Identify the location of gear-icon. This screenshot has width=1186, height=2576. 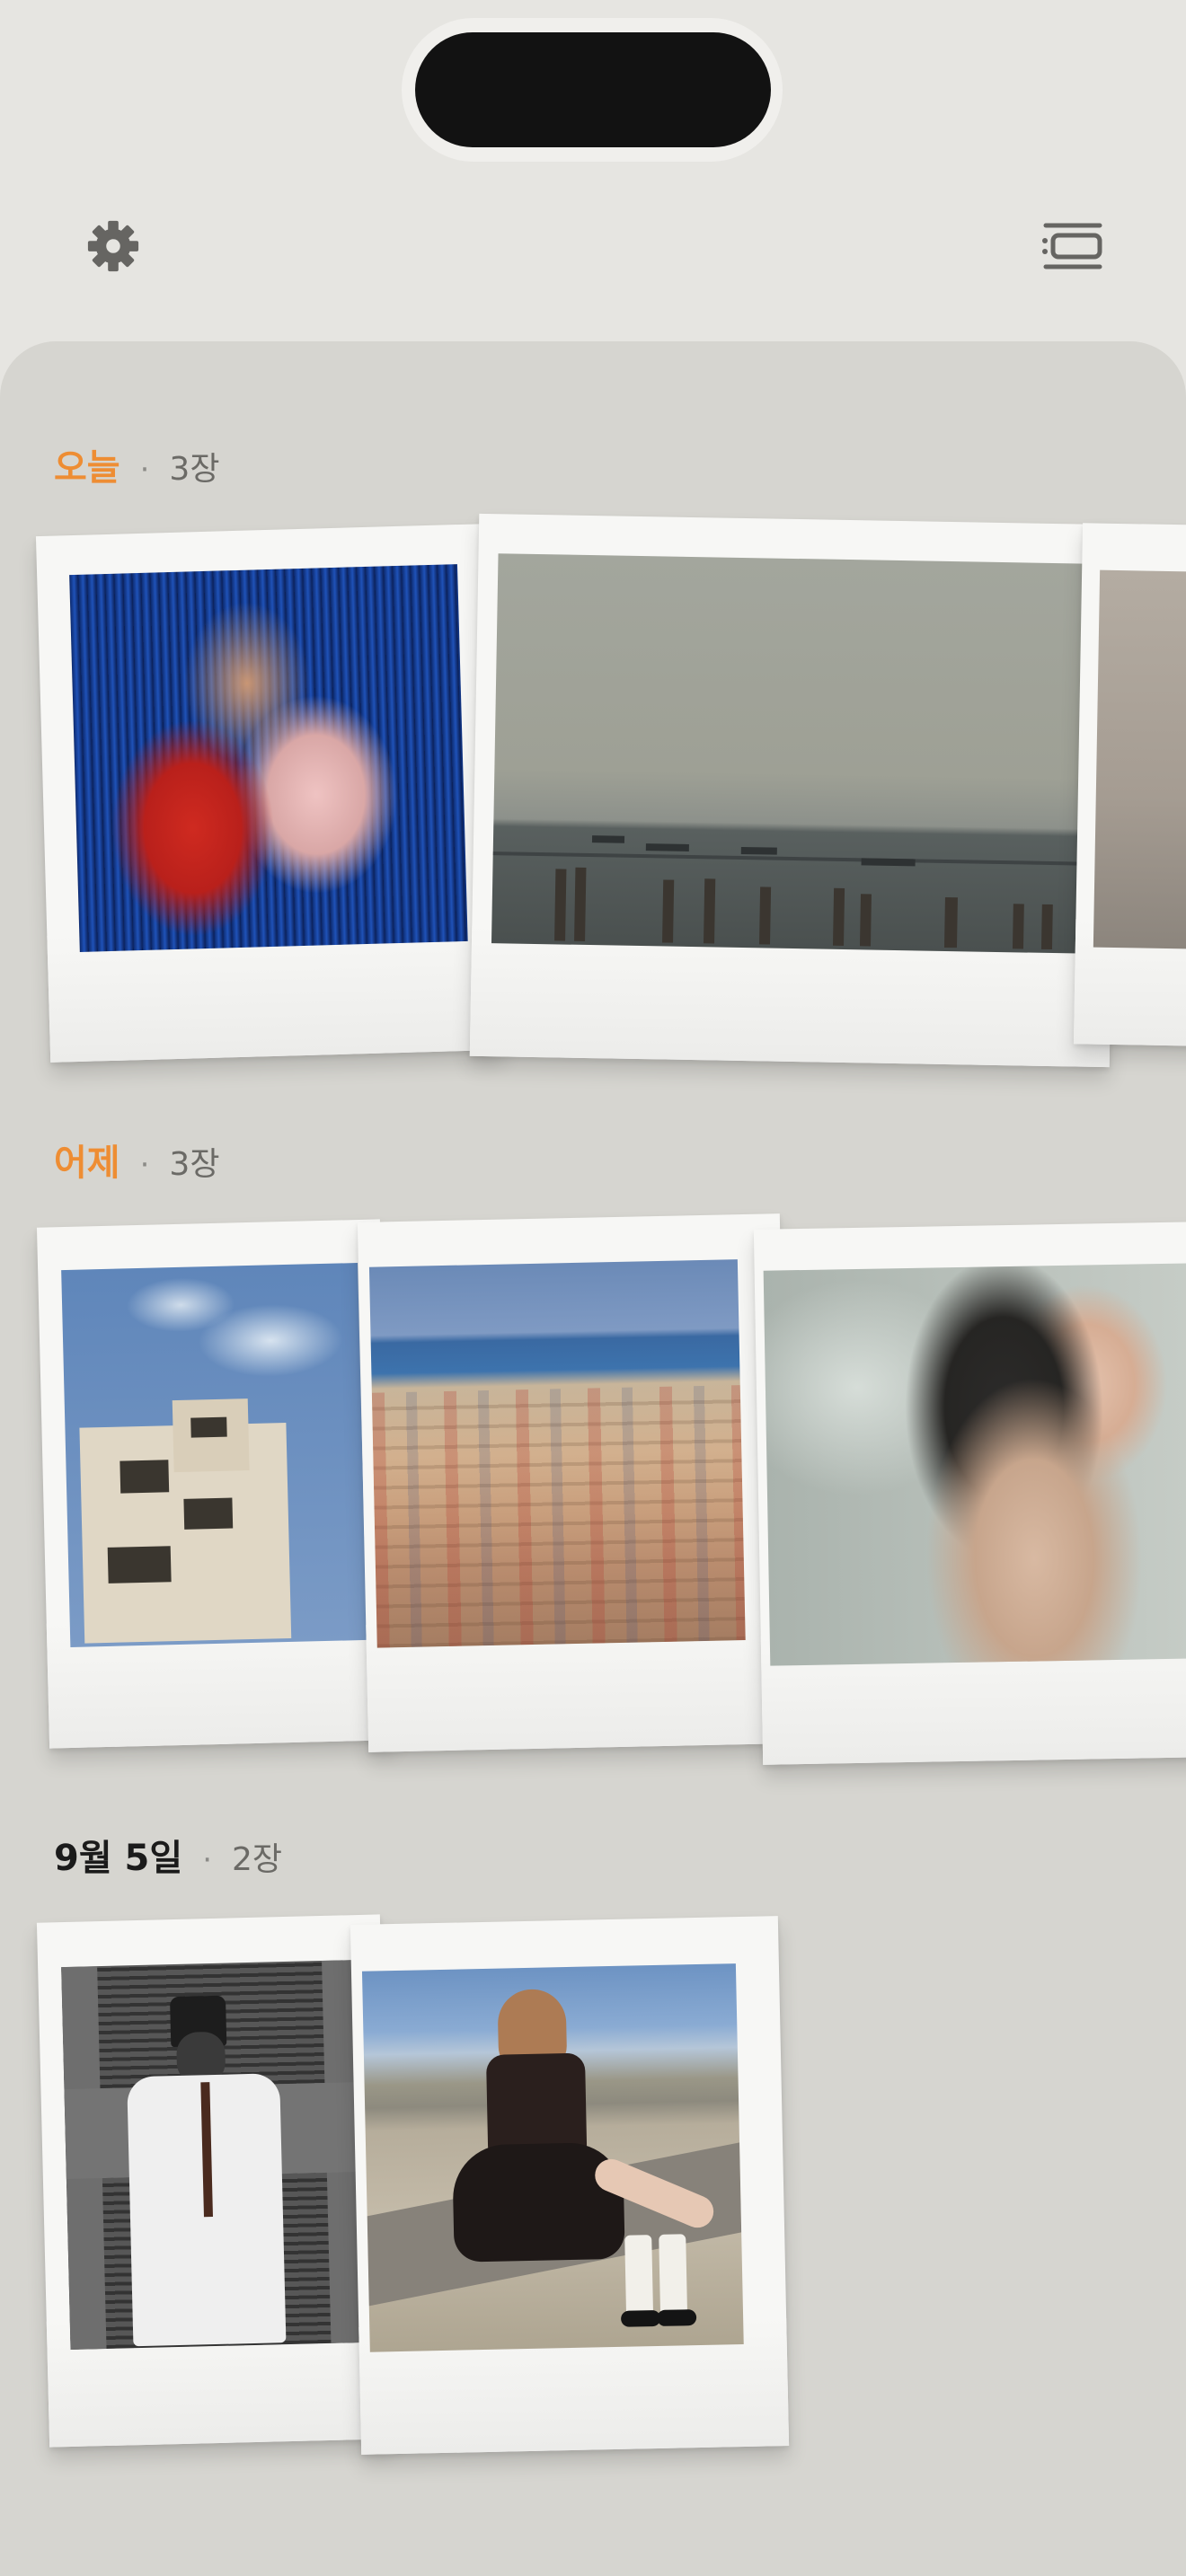
(113, 246).